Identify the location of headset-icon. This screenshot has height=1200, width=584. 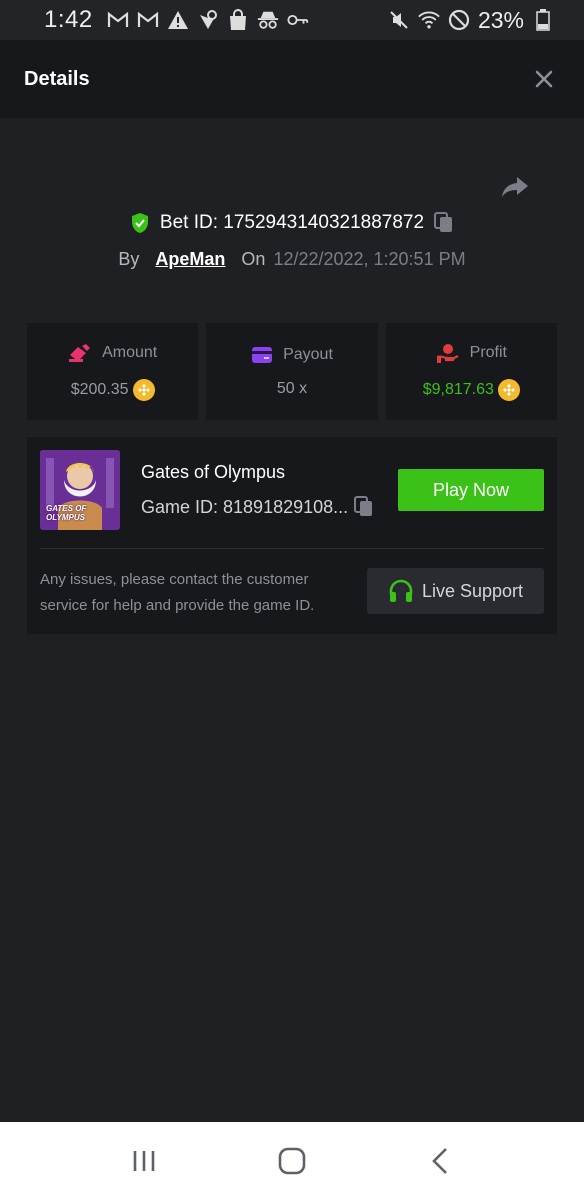
(401, 590).